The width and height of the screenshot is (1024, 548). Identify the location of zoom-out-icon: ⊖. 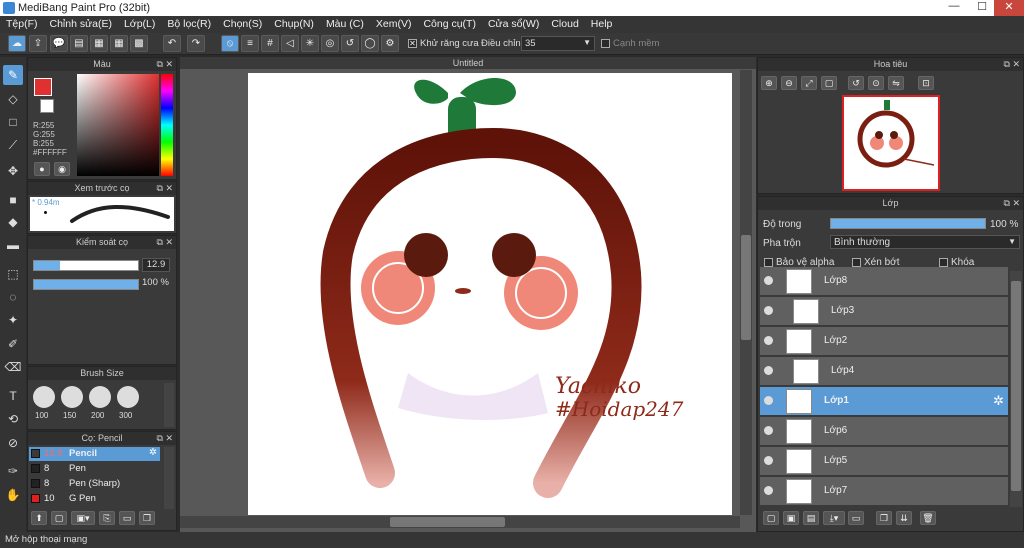
(789, 83).